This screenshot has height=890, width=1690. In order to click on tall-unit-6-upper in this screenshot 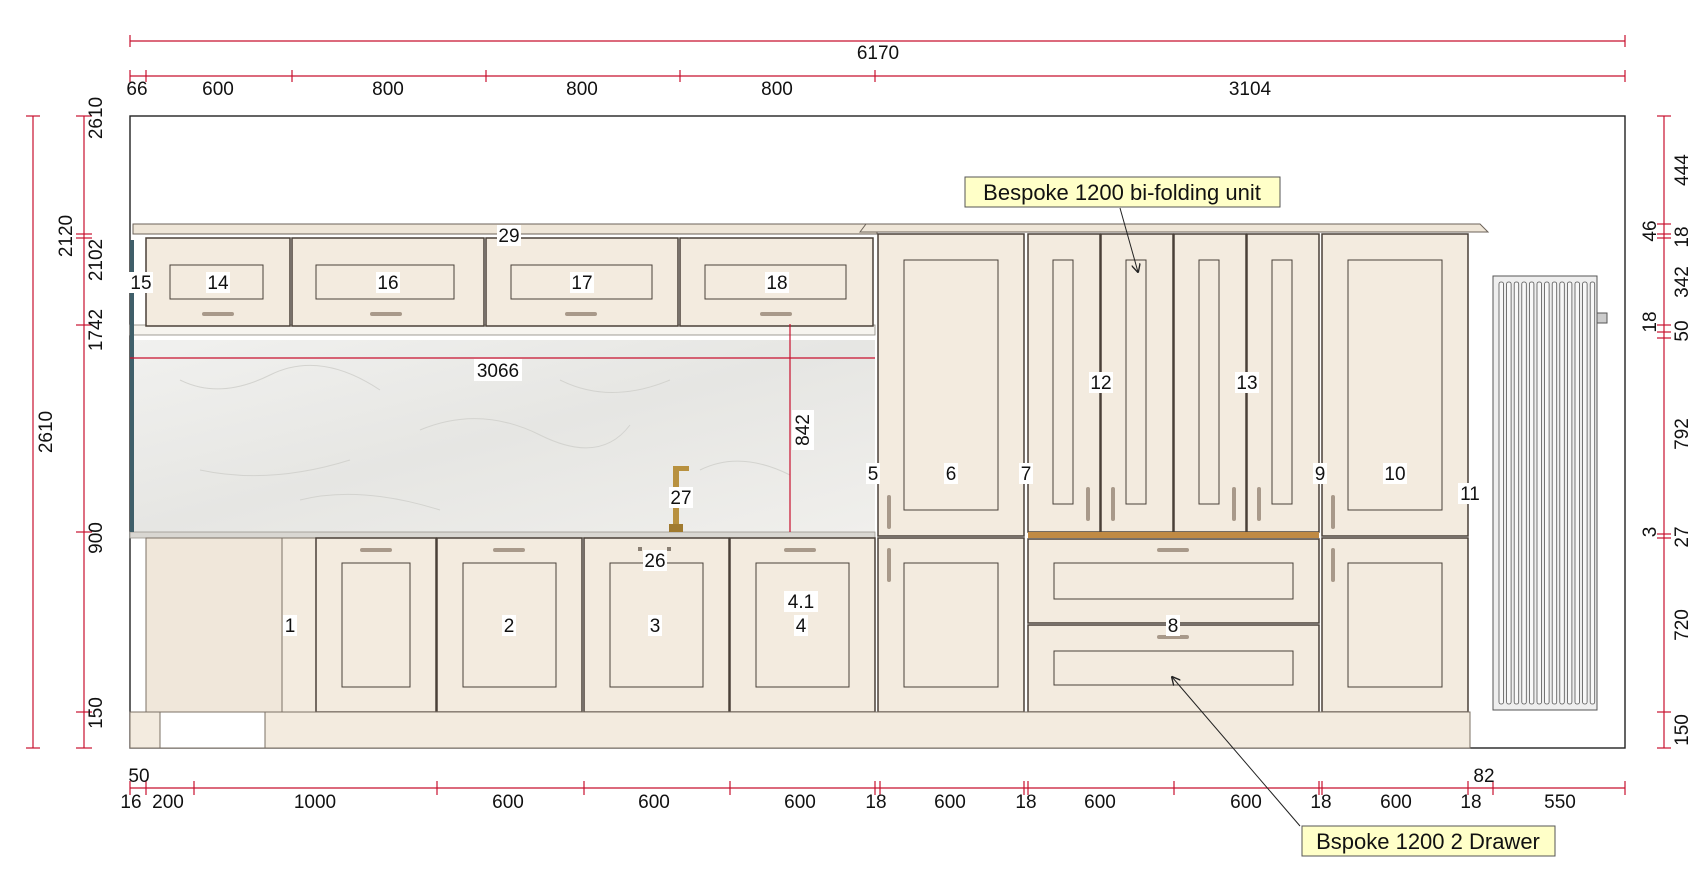, I will do `click(951, 385)`.